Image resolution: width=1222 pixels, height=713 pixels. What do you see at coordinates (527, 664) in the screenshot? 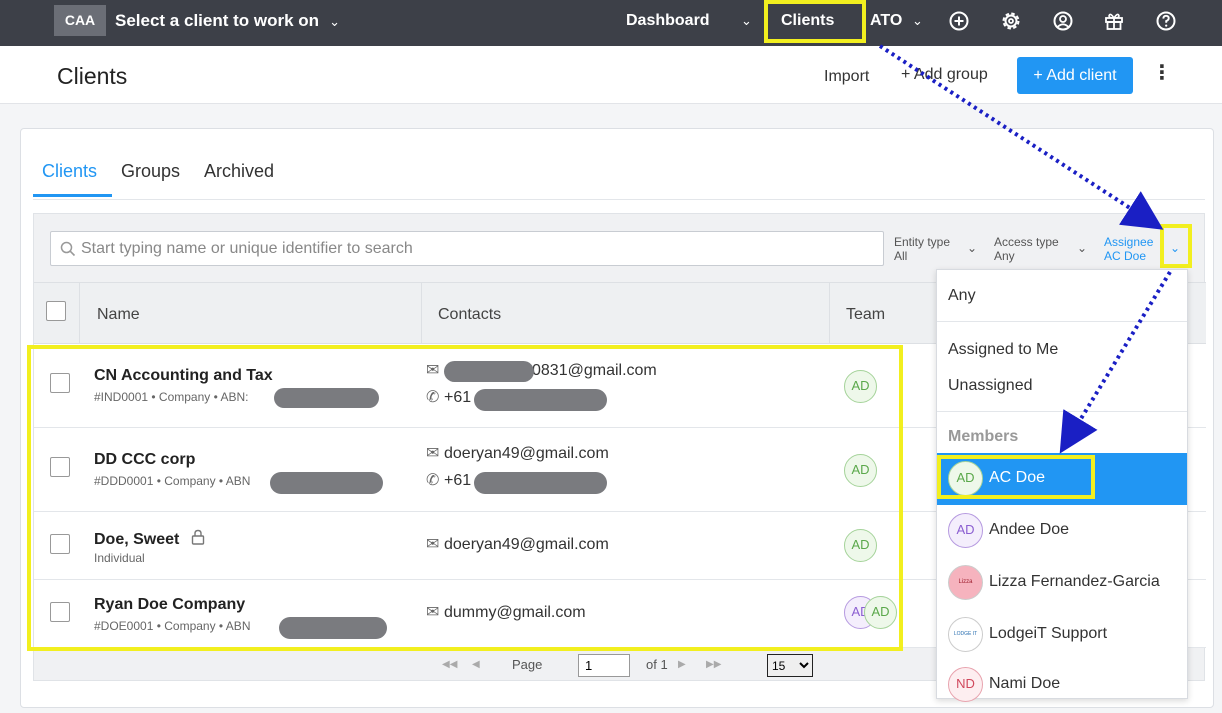
I see `page-label: Page` at bounding box center [527, 664].